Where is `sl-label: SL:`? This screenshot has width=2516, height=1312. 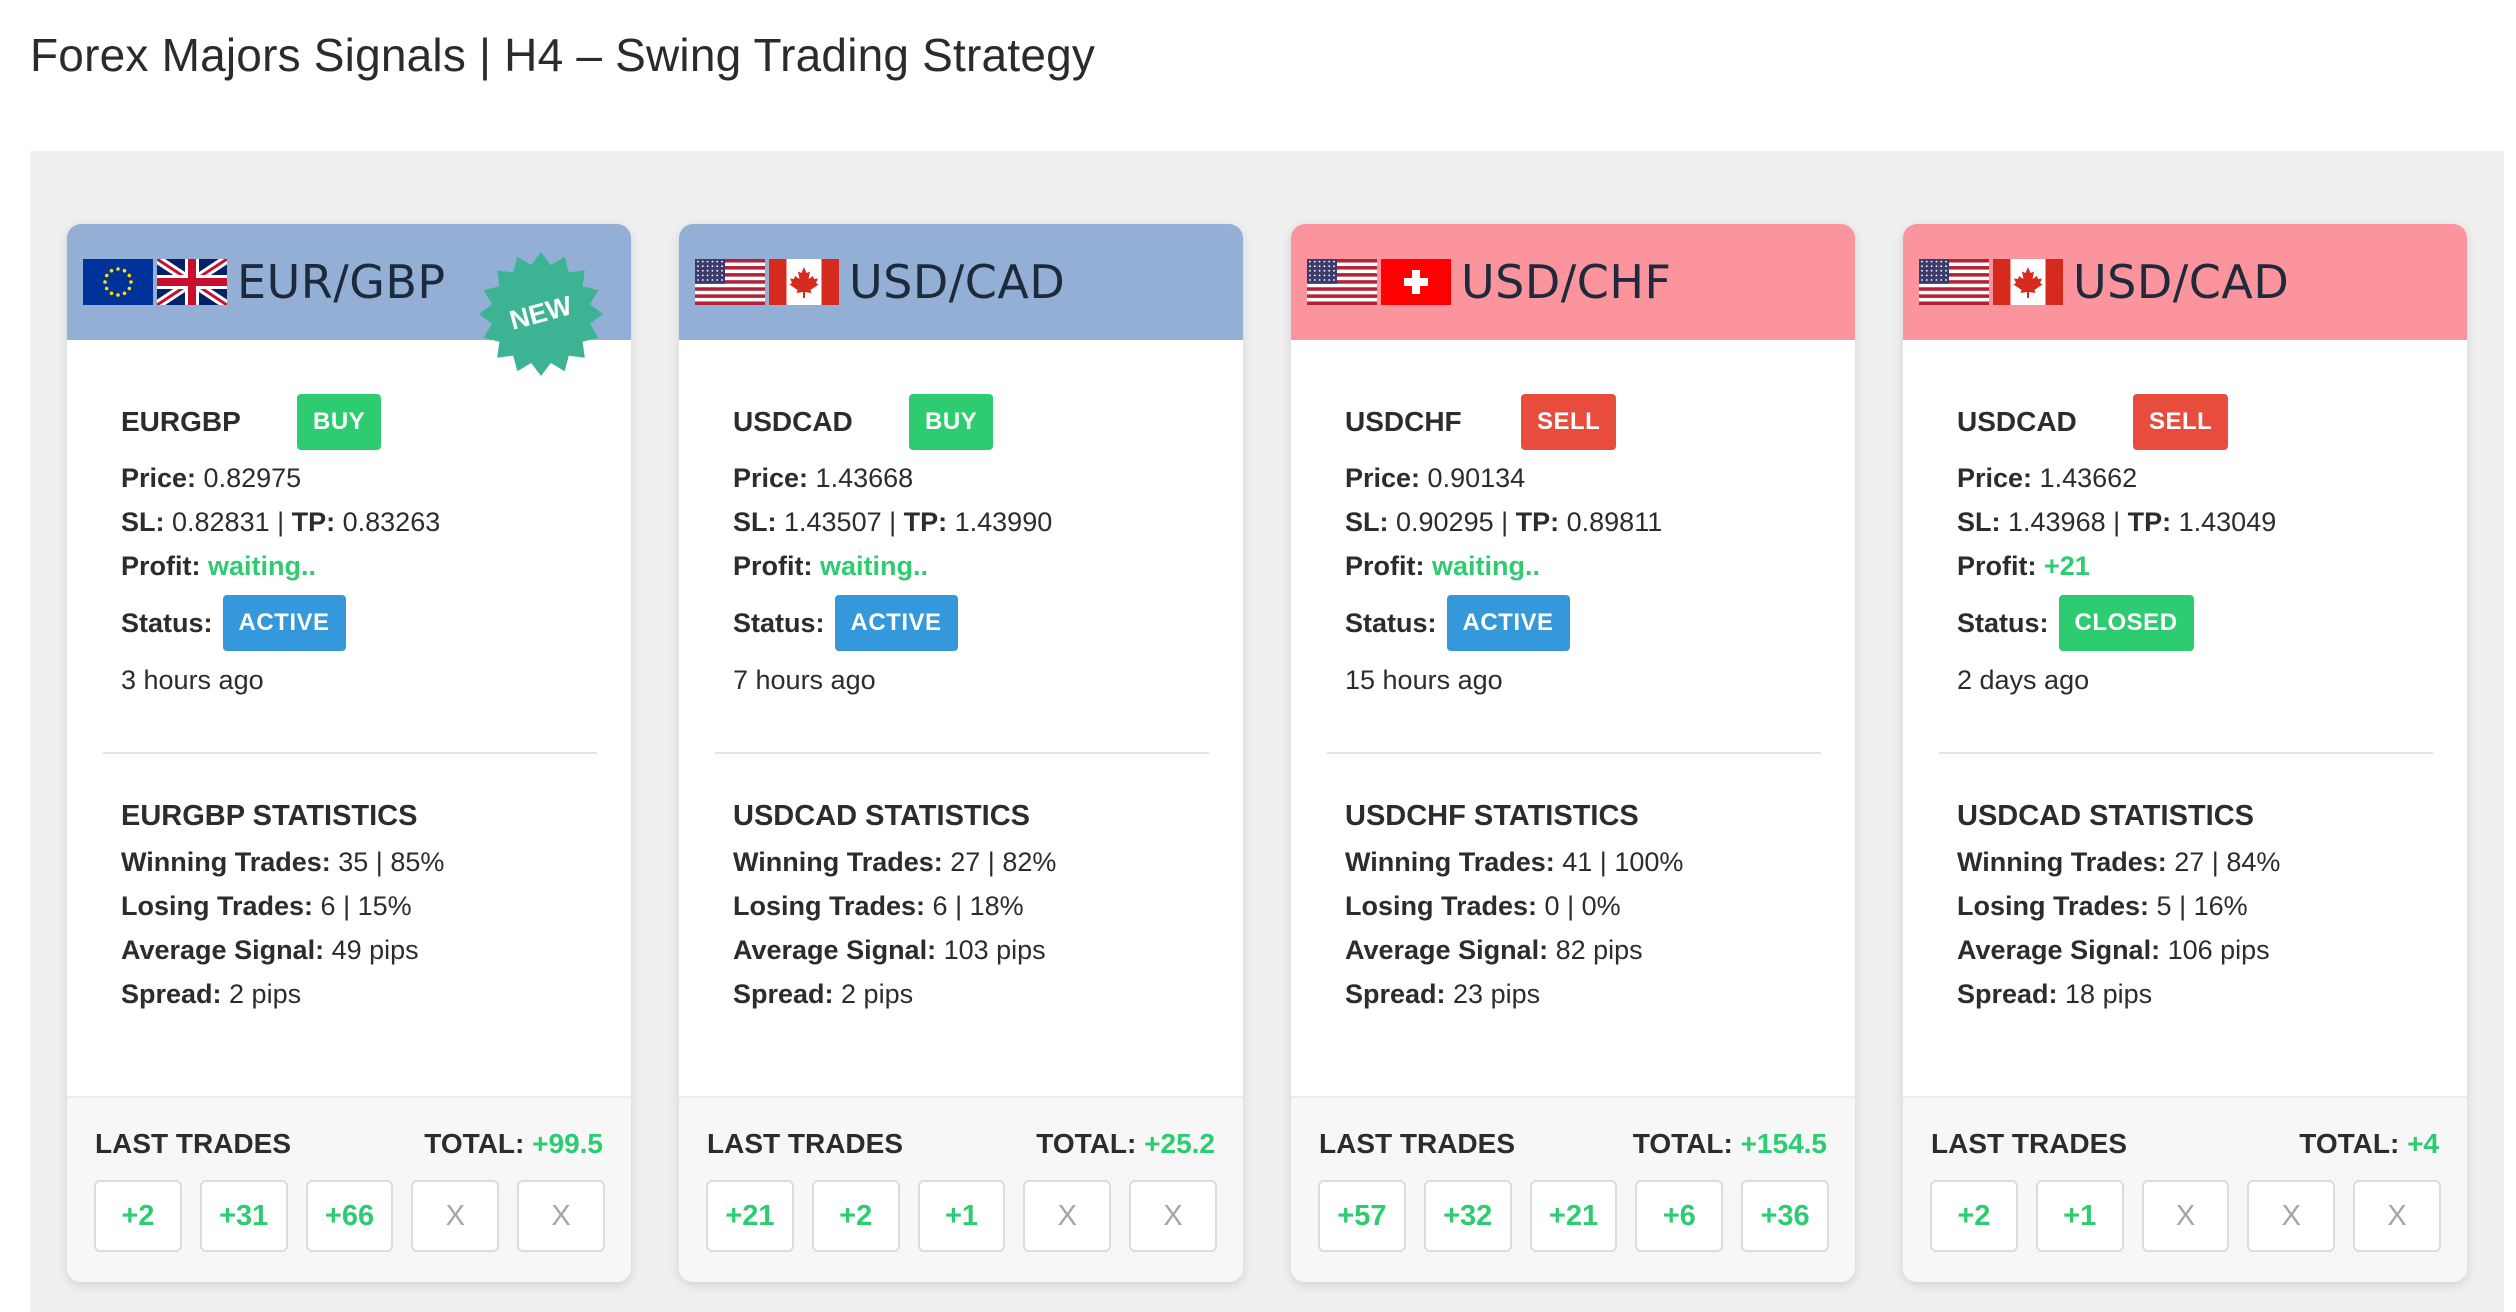 sl-label: SL: is located at coordinates (1367, 522).